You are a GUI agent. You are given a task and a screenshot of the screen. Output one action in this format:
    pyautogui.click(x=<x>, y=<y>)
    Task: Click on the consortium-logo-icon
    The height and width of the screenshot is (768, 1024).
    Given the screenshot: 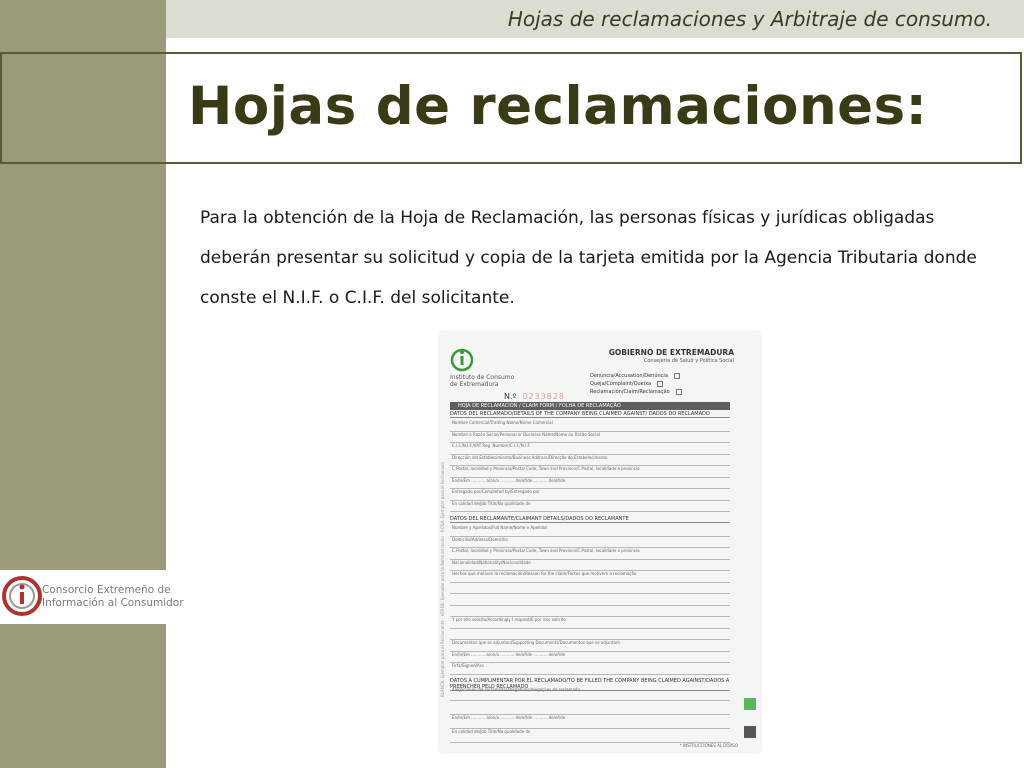 What is the action you would take?
    pyautogui.click(x=22, y=596)
    